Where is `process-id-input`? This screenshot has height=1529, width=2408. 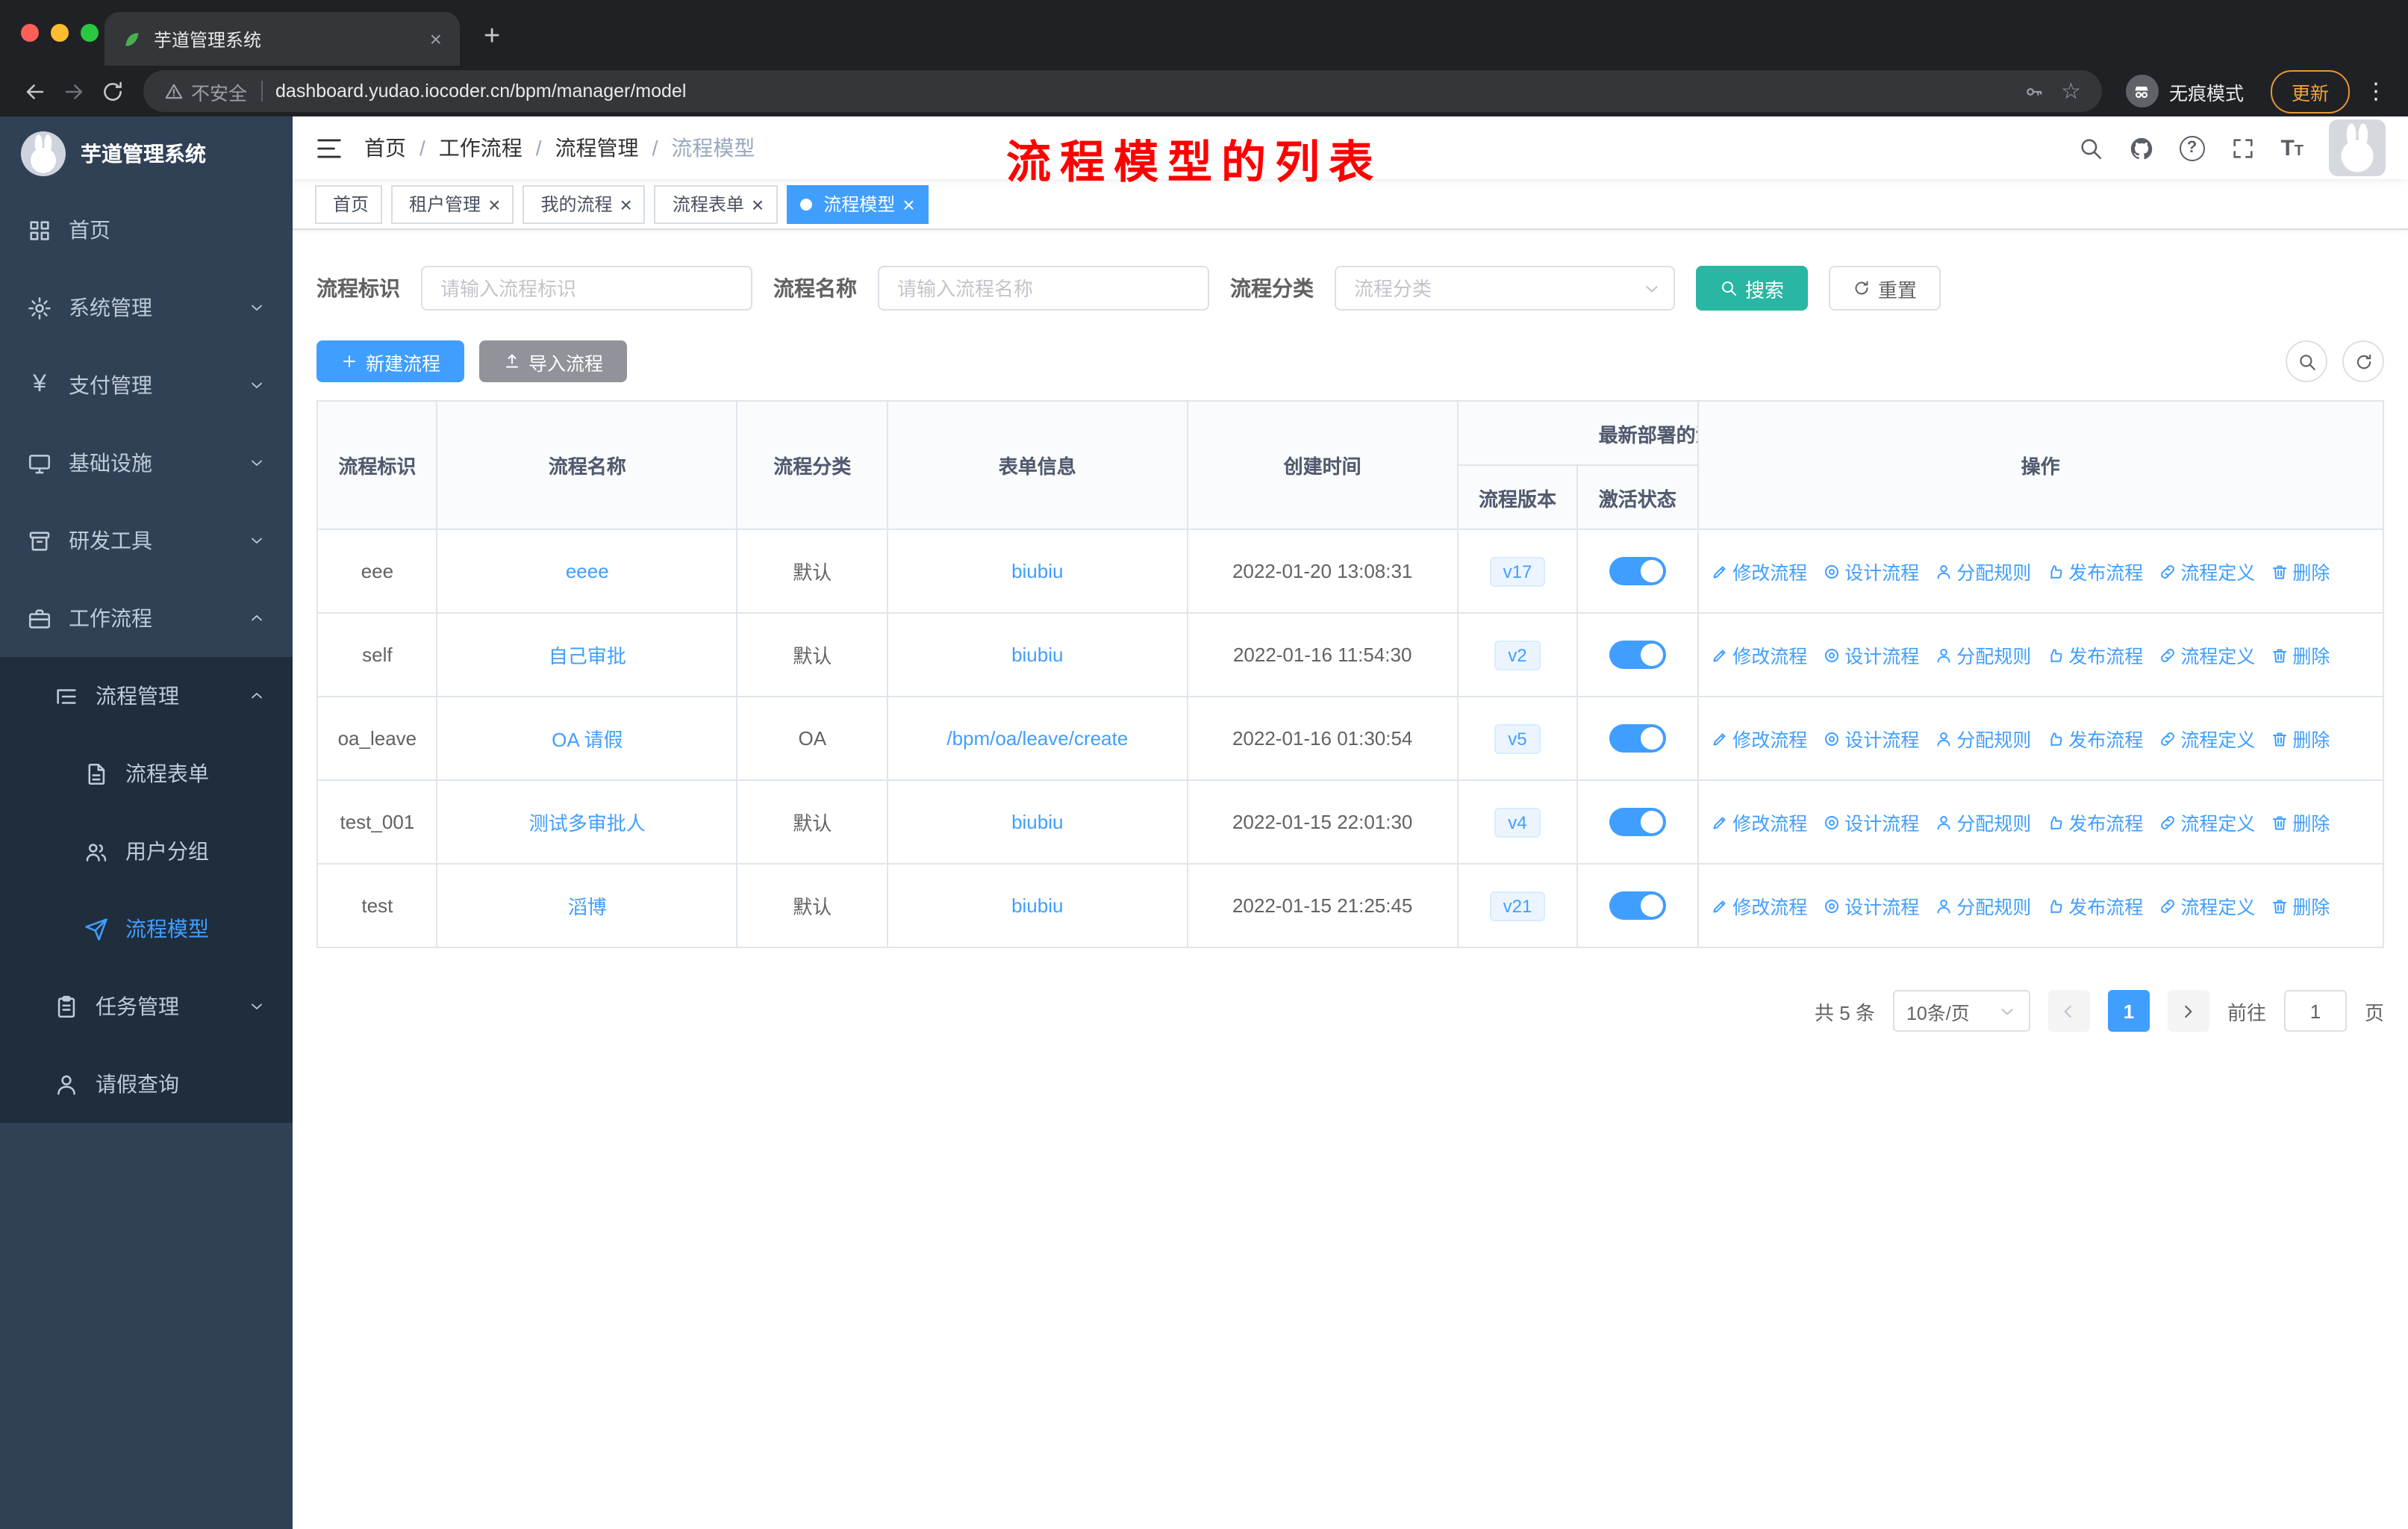
process-id-input is located at coordinates (586, 289).